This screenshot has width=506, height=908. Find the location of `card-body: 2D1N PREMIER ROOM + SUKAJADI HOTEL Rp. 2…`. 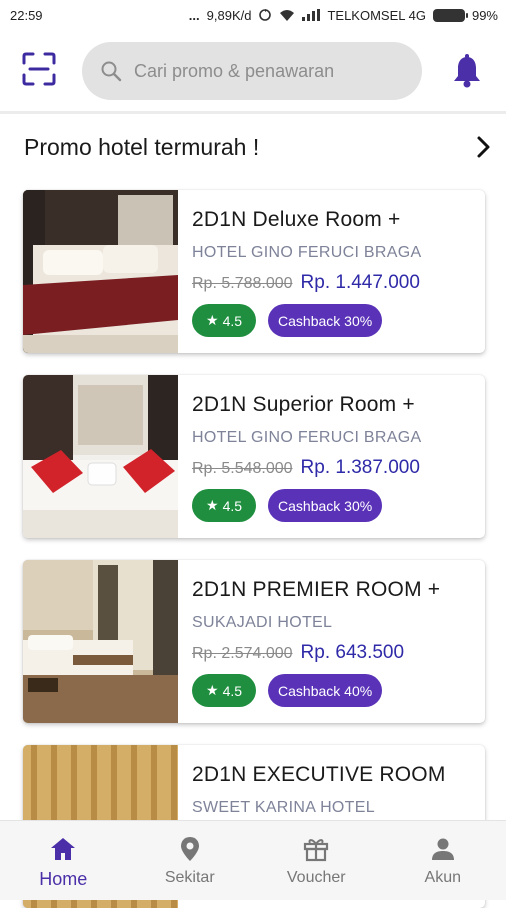

card-body: 2D1N PREMIER ROOM + SUKAJADI HOTEL Rp. 2… is located at coordinates (331, 641).